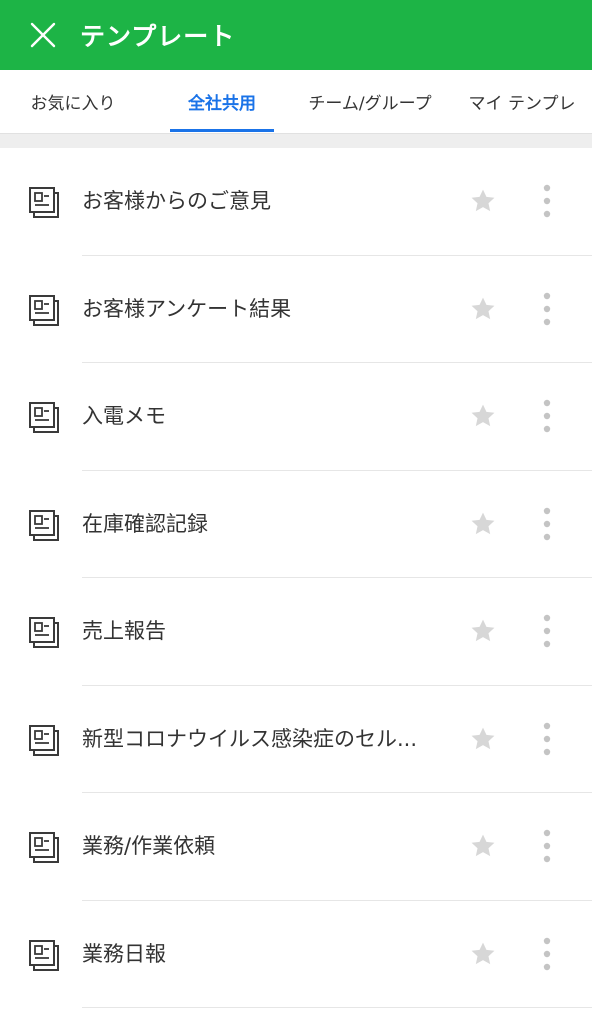  Describe the element at coordinates (124, 631) in the screenshot. I see `template-title: 売上報告` at that location.